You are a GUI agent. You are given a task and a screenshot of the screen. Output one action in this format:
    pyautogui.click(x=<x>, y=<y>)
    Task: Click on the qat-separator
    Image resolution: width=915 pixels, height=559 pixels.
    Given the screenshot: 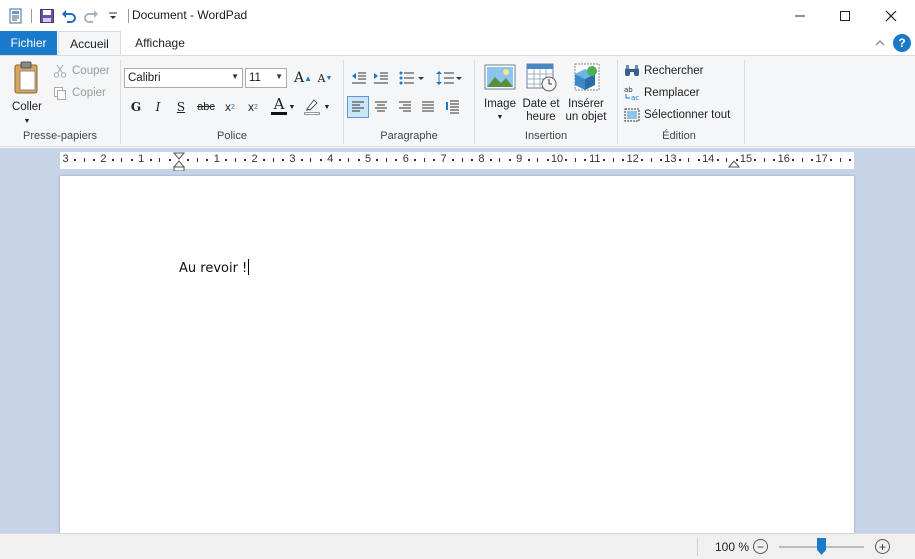 What is the action you would take?
    pyautogui.click(x=128, y=16)
    